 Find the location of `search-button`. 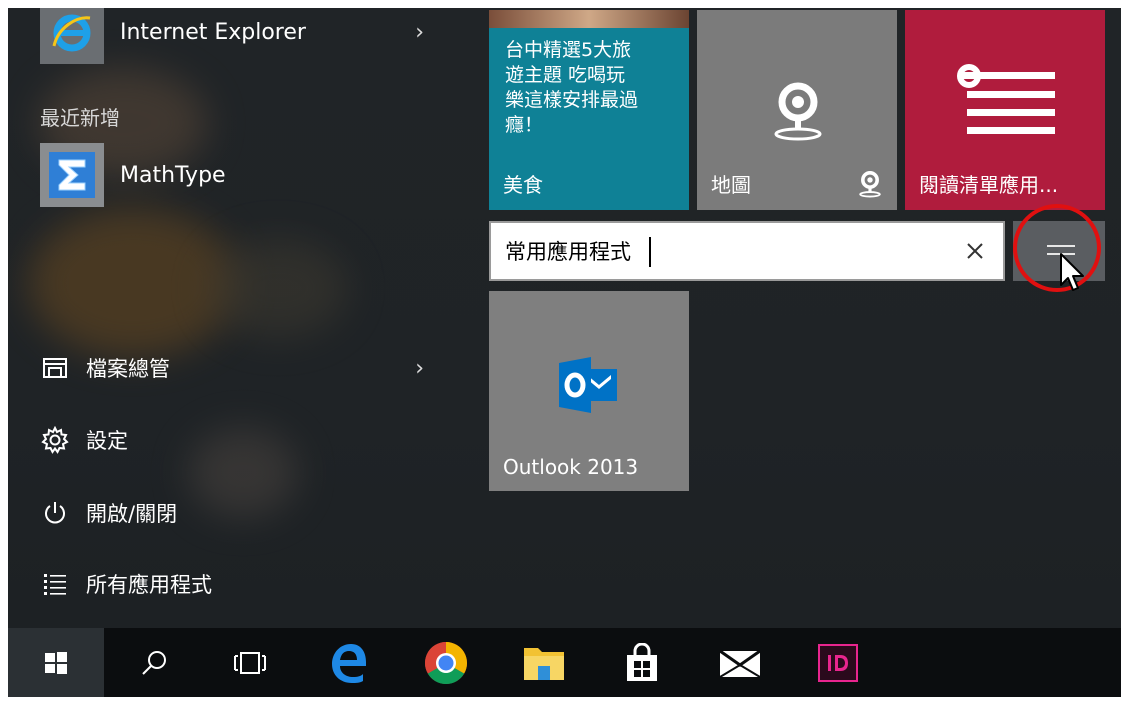

search-button is located at coordinates (154, 662).